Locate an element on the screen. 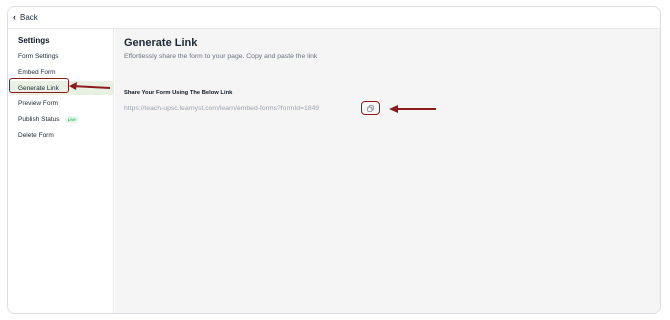 The height and width of the screenshot is (320, 670). sidebar-item-form-settings: Form Settings is located at coordinates (62, 56).